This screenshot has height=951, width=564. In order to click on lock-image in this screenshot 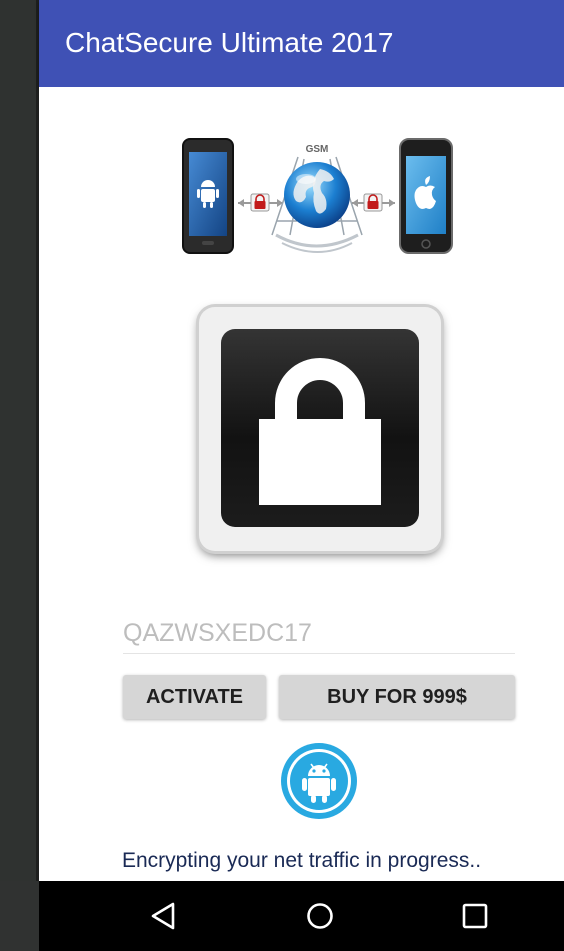, I will do `click(320, 429)`.